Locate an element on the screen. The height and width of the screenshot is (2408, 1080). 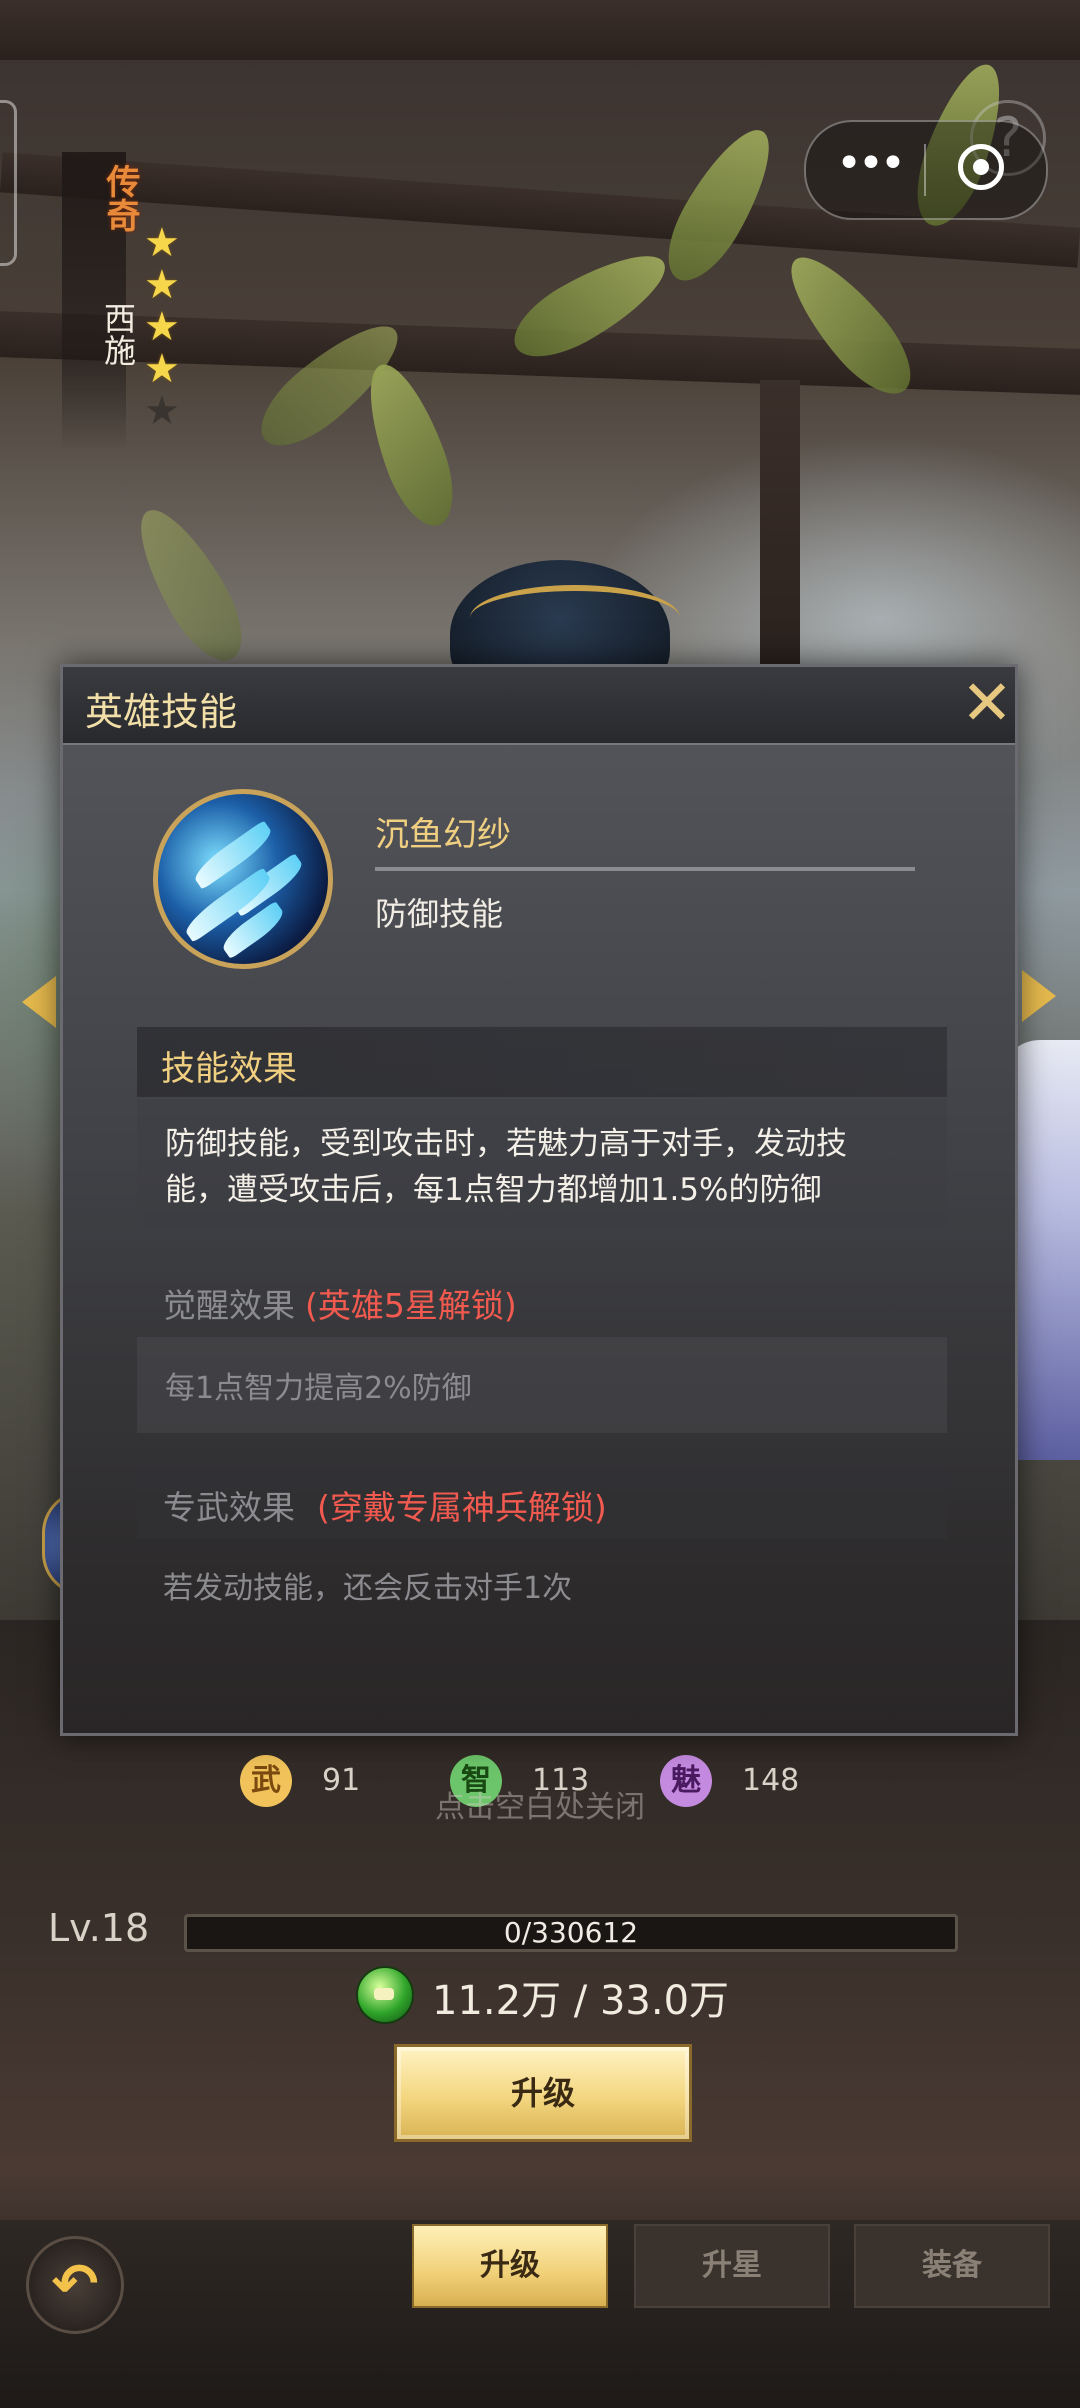
back-arrow-icon: ↶ is located at coordinates (75, 2285).